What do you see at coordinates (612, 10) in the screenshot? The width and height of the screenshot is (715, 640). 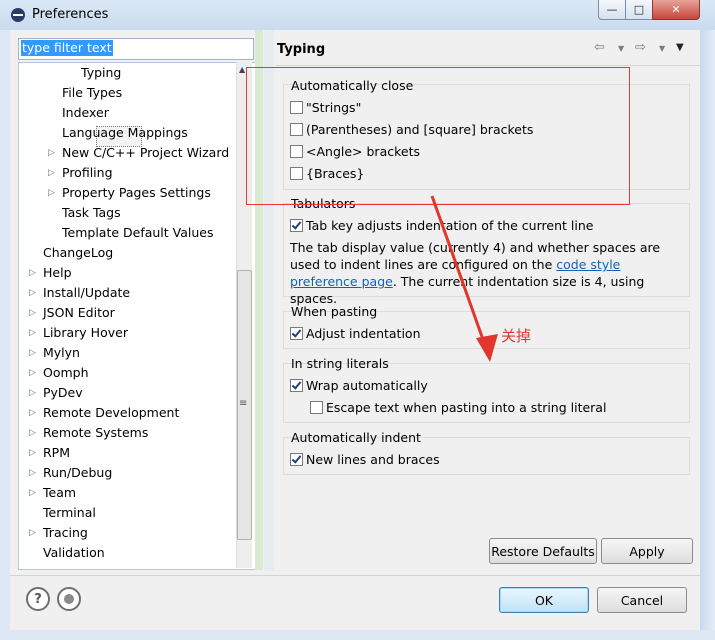 I see `minimize-button: —` at bounding box center [612, 10].